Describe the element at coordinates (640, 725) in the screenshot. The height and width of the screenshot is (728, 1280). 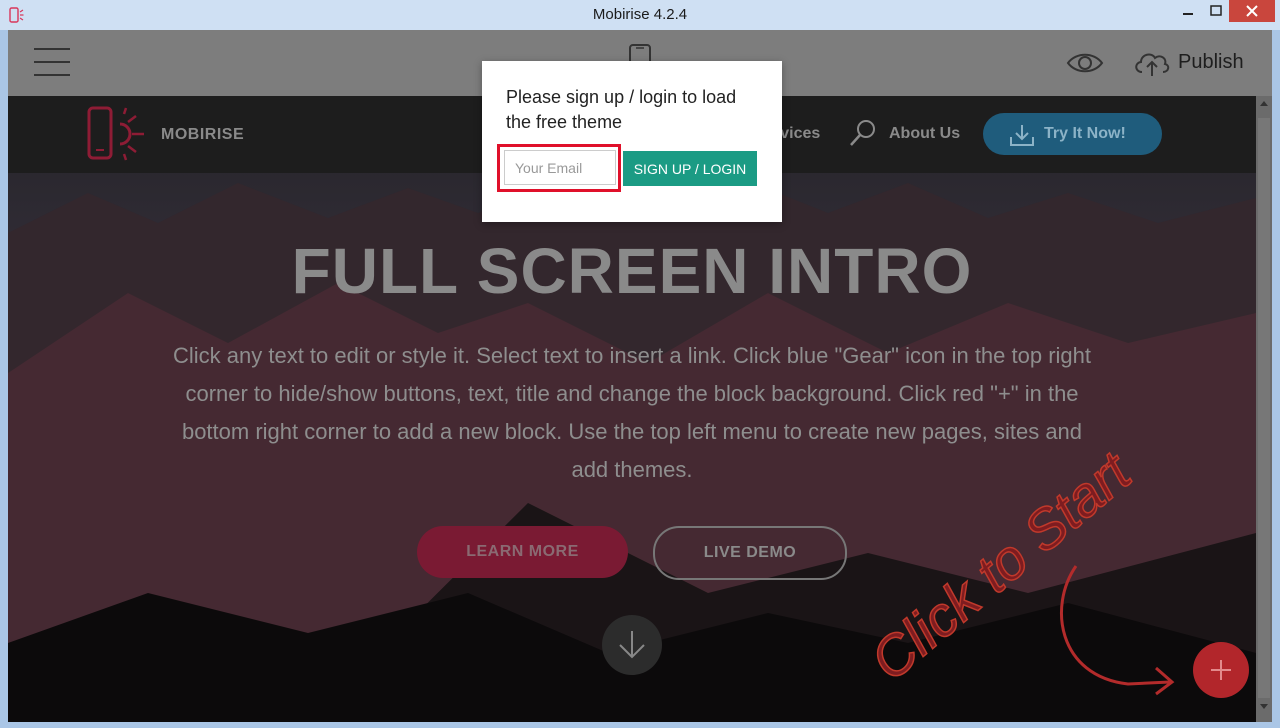
I see `window-frame-bottom` at that location.